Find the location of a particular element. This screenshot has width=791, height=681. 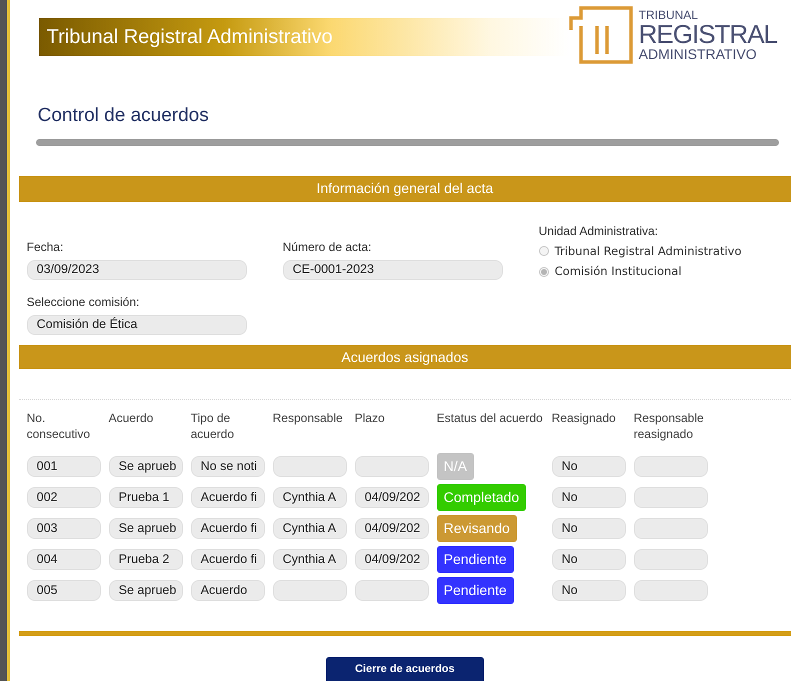

text-field: Prueba 2 is located at coordinates (145, 559).